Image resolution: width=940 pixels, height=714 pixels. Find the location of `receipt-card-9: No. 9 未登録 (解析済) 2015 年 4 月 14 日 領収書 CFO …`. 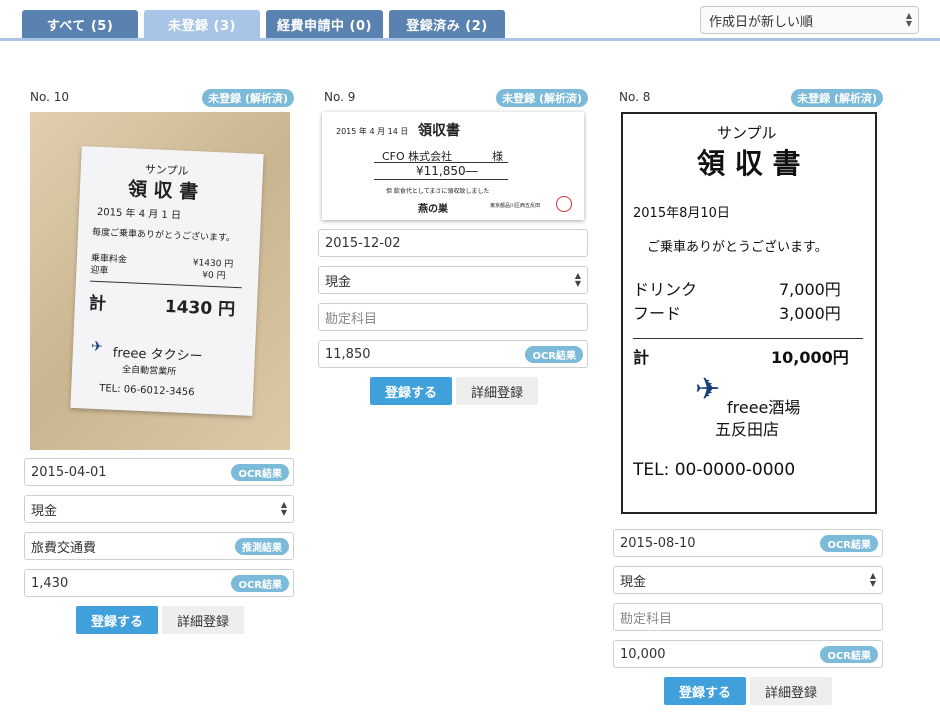

receipt-card-9: No. 9 未登録 (解析済) 2015 年 4 月 14 日 領収書 CFO … is located at coordinates (453, 249).